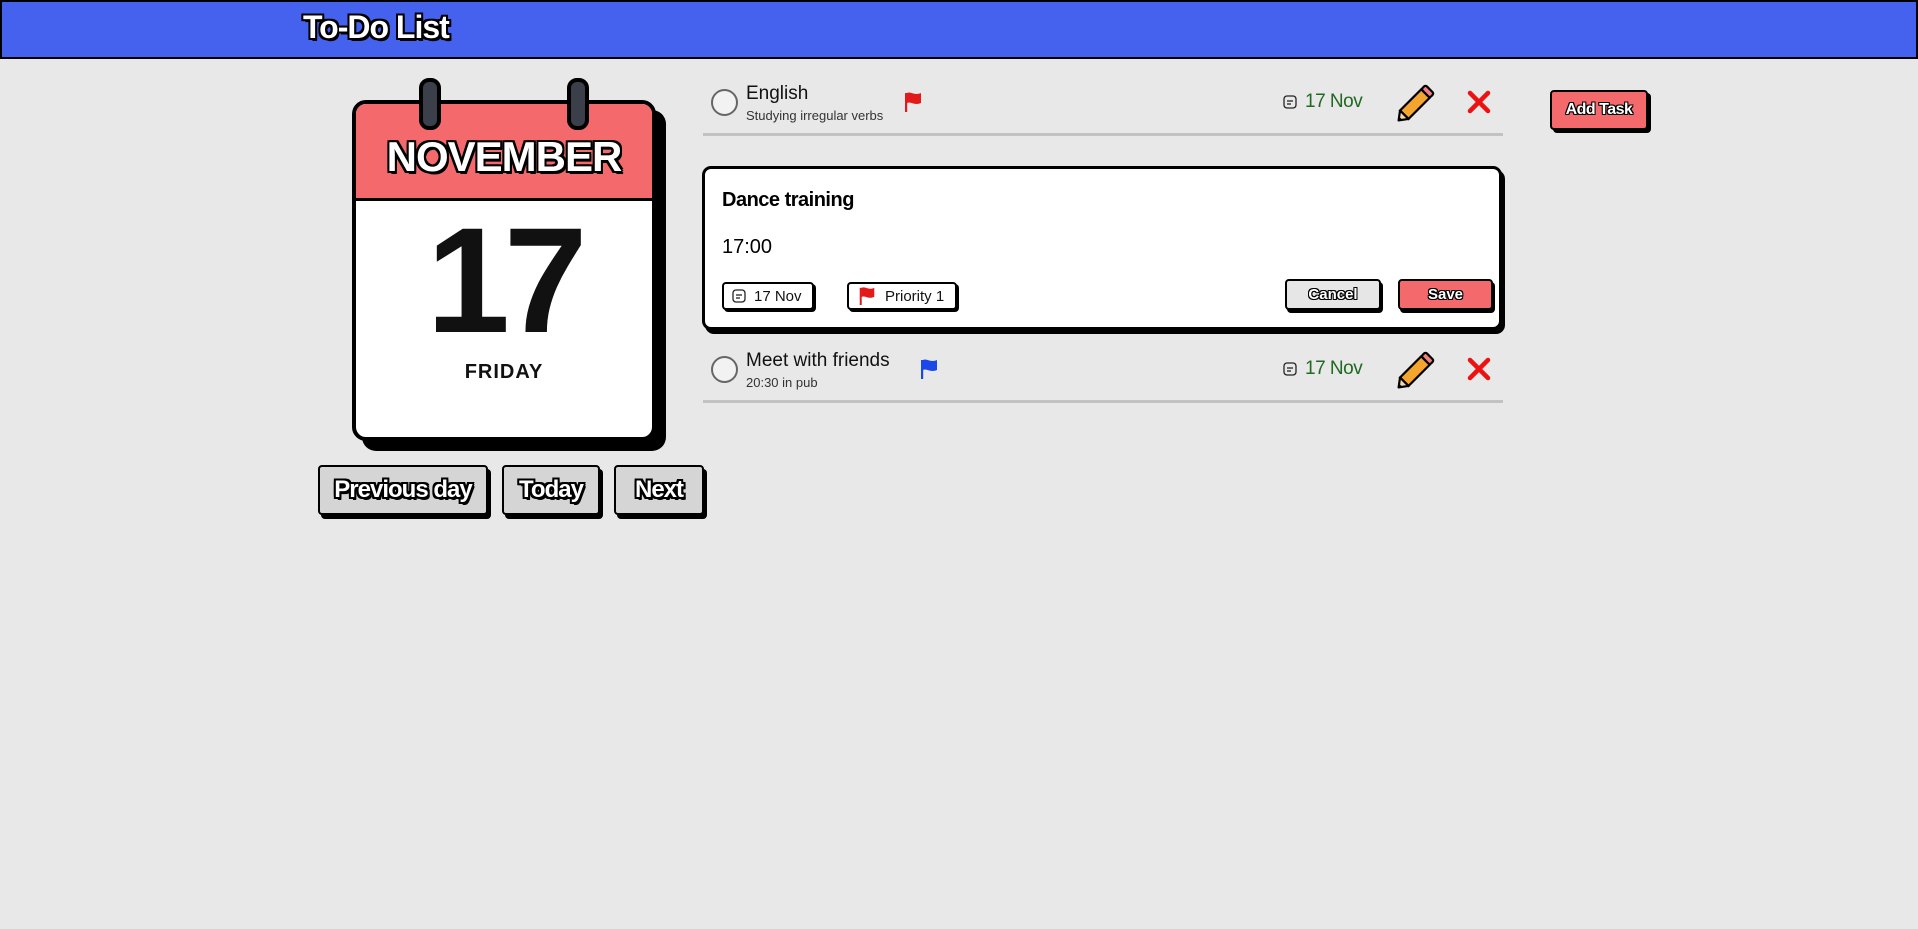 The image size is (1918, 929). Describe the element at coordinates (1333, 294) in the screenshot. I see `cancel-button: Cancel` at that location.